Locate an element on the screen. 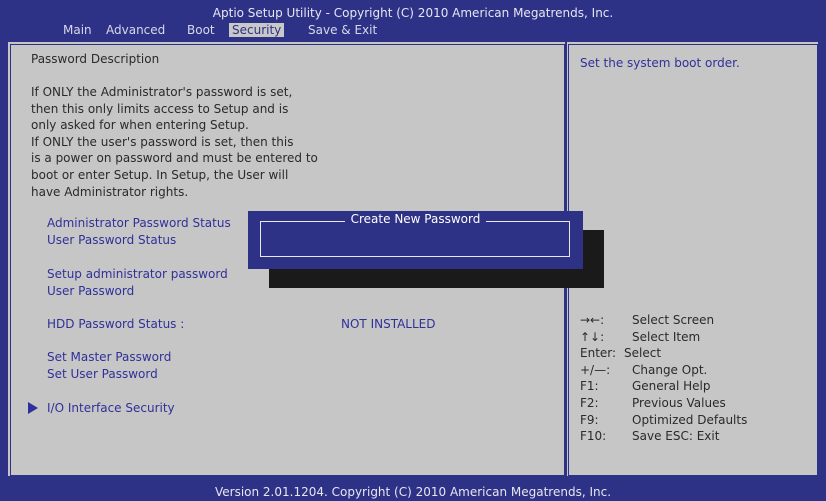  io-interface-security-item: I/O Interface Security is located at coordinates (111, 408).